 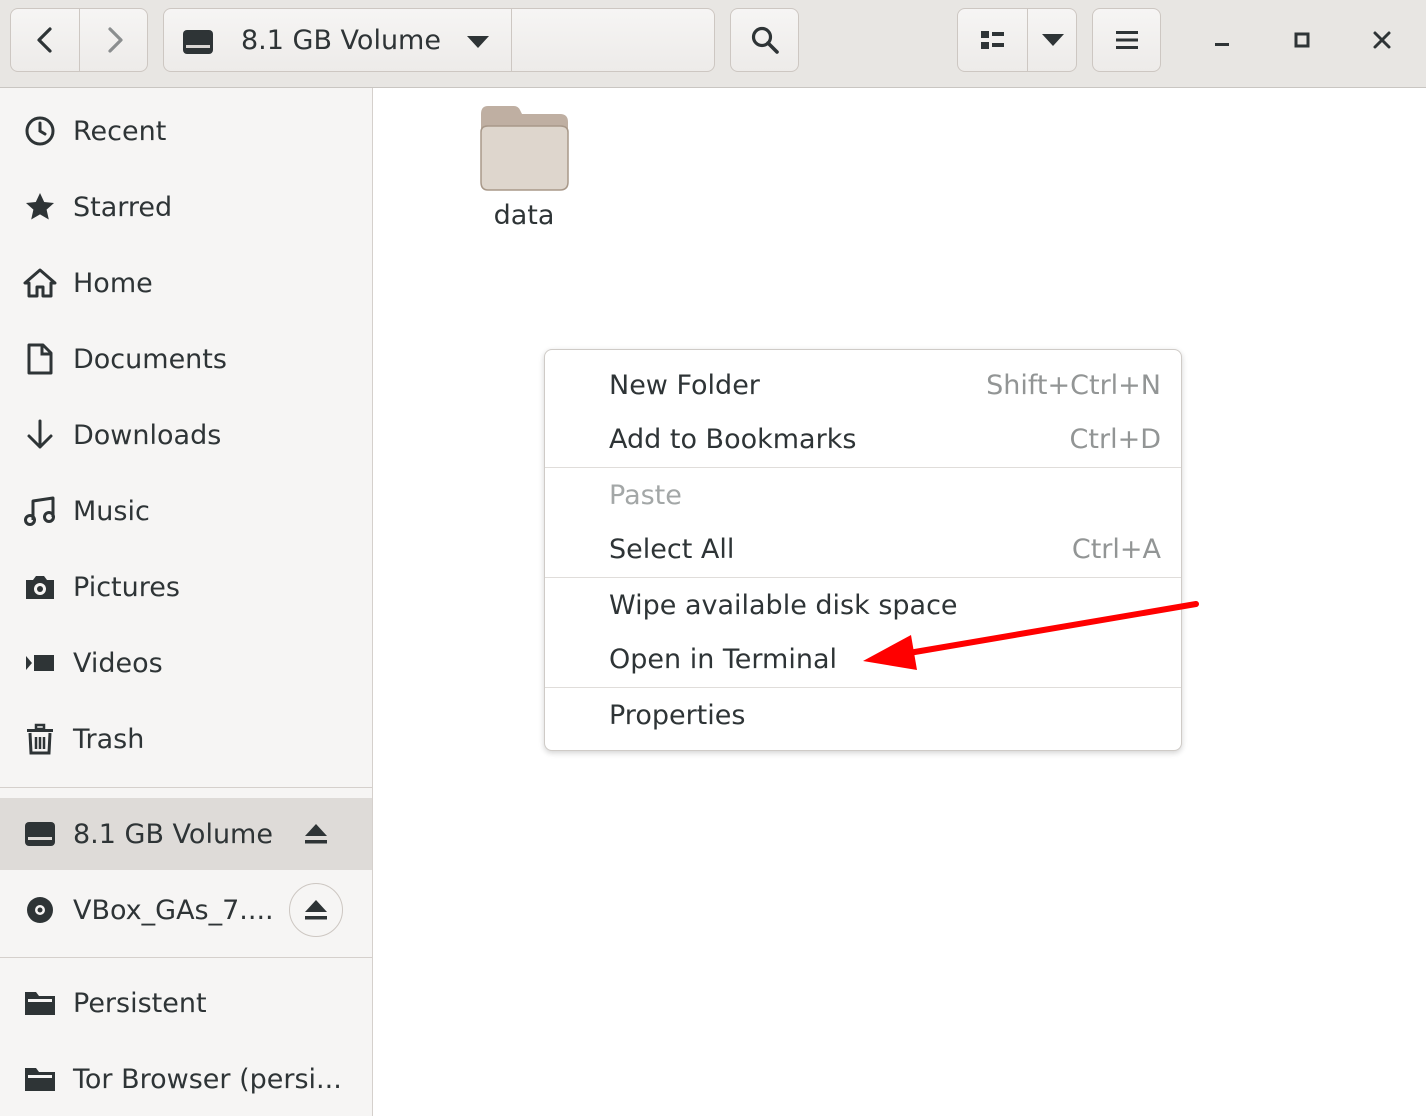 What do you see at coordinates (40, 910) in the screenshot?
I see `disc-icon` at bounding box center [40, 910].